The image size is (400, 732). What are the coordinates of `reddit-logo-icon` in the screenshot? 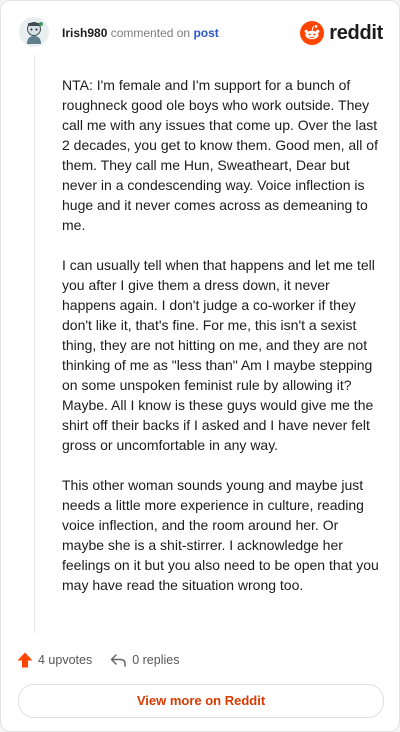 It's located at (312, 33).